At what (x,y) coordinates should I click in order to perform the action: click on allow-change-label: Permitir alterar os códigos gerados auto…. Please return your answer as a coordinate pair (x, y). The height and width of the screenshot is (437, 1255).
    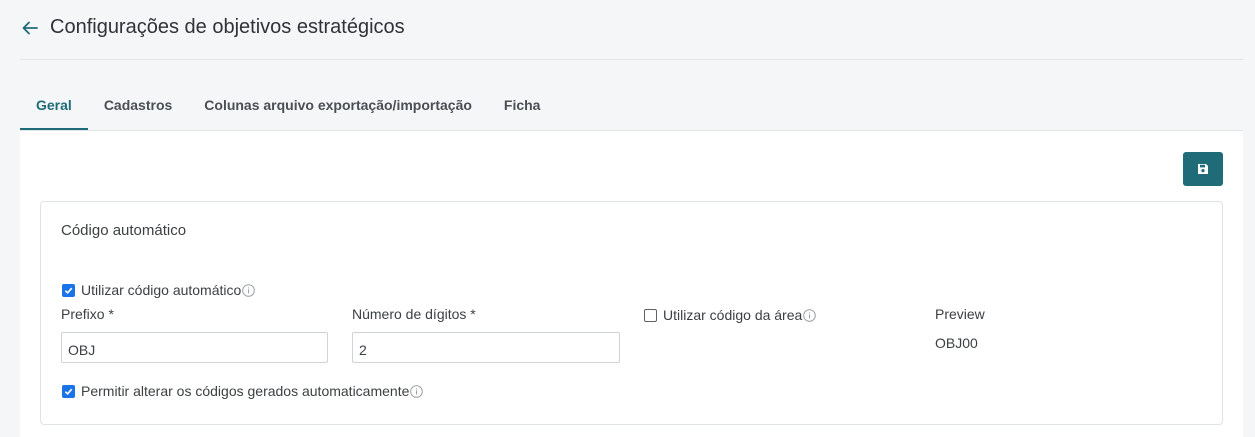
    Looking at the image, I should click on (245, 391).